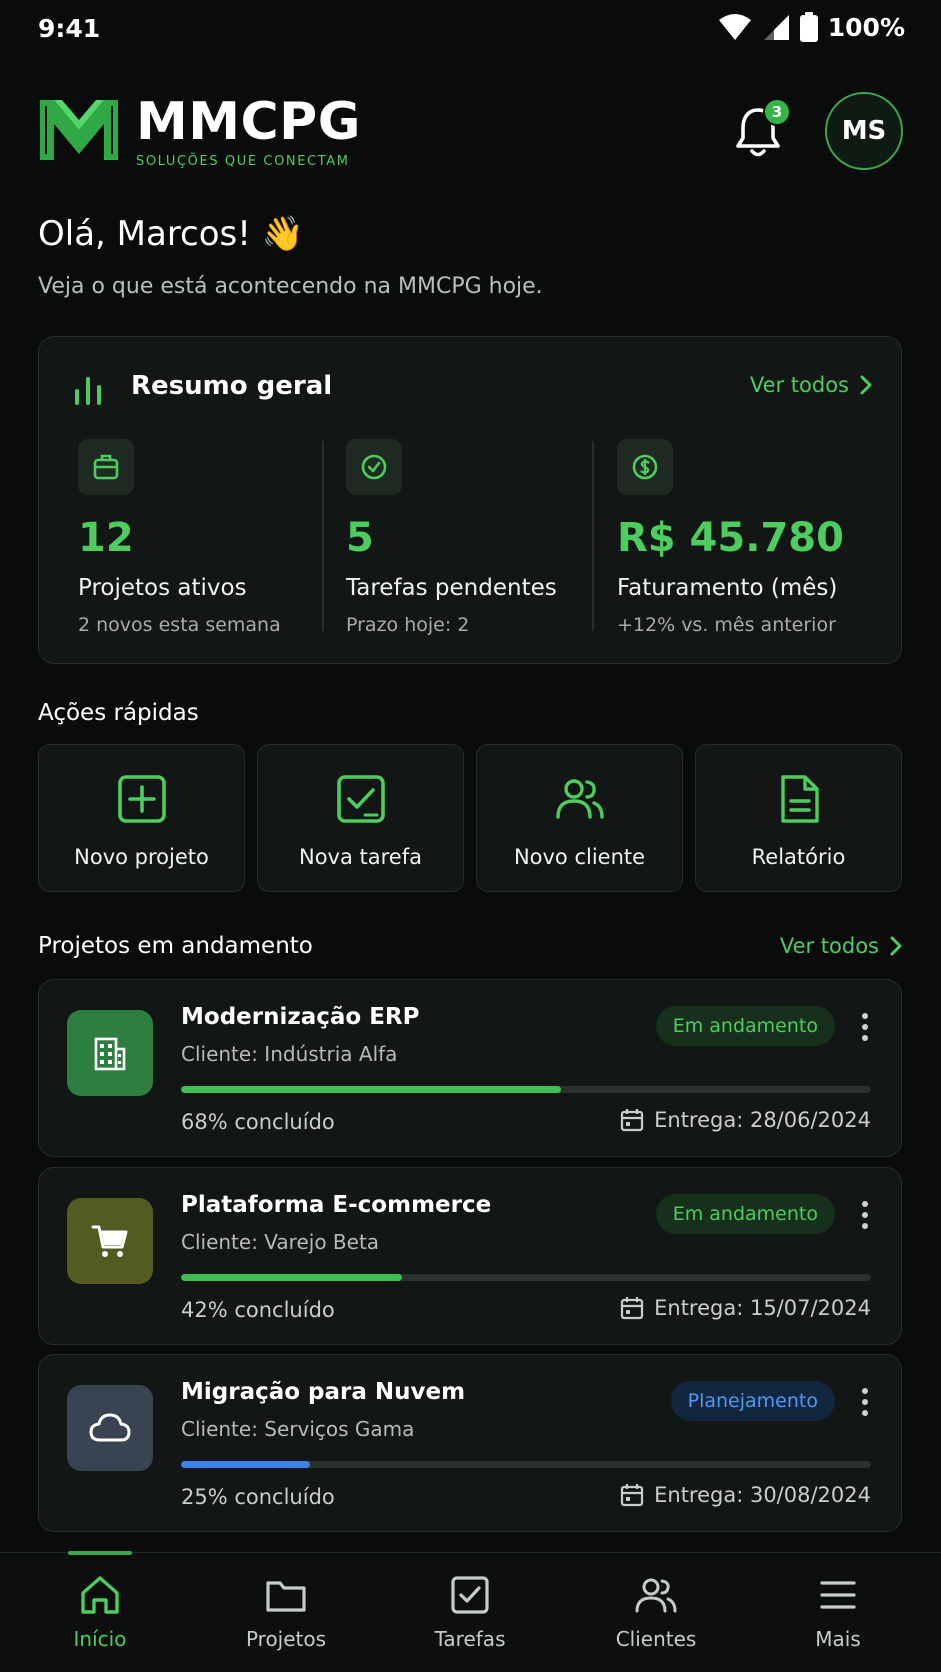 The image size is (941, 1672). I want to click on project-progress-text: 68% concluído, so click(258, 1122).